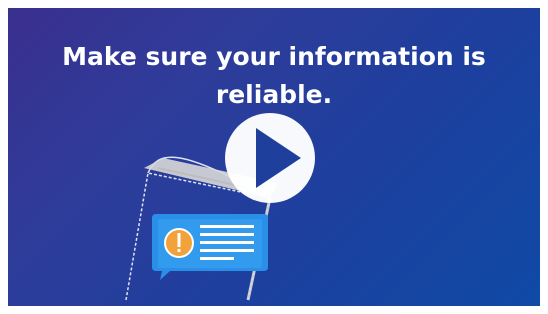 The width and height of the screenshot is (548, 314). I want to click on info-icon, so click(179, 243).